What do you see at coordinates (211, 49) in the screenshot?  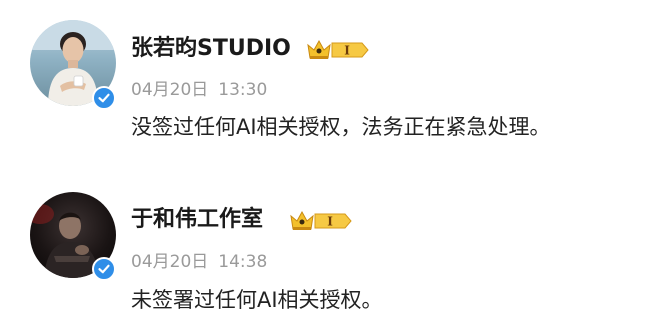 I see `account-name: 张若昀STUDIO` at bounding box center [211, 49].